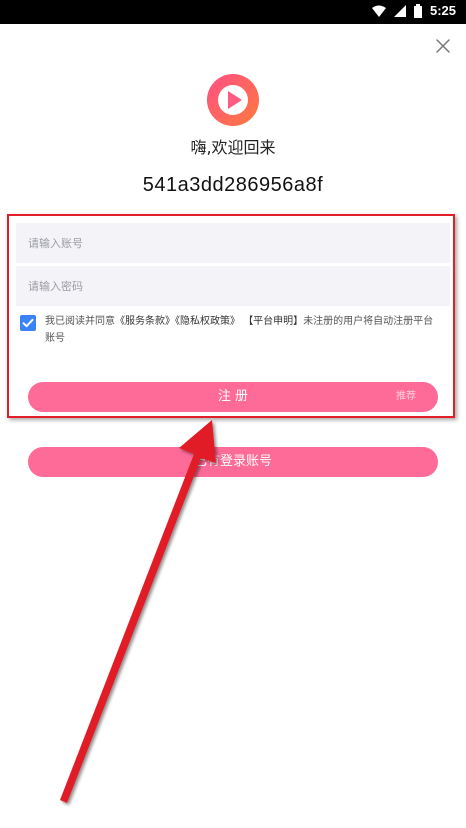  What do you see at coordinates (145, 321) in the screenshot?
I see `terms-link: 《服务条款》` at bounding box center [145, 321].